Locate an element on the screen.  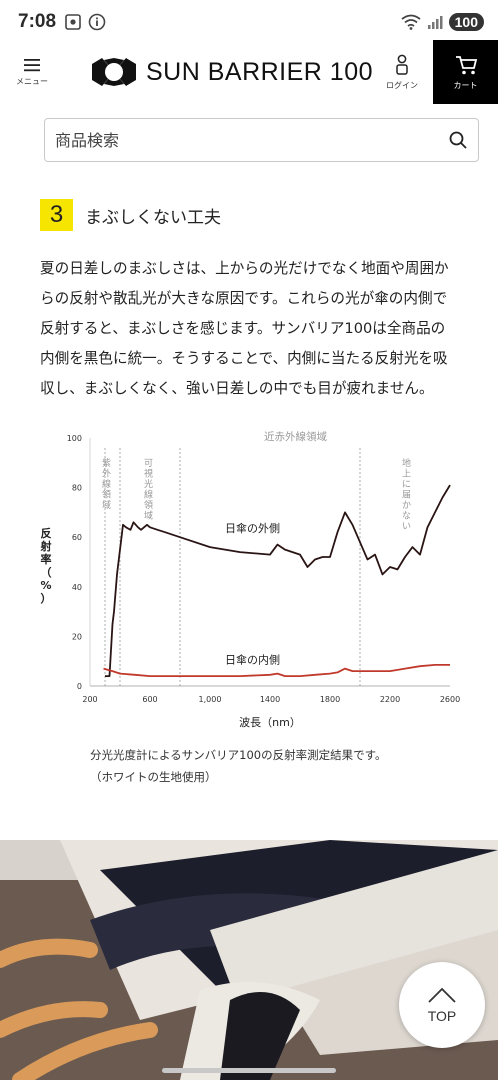
user-icon is located at coordinates (402, 64).